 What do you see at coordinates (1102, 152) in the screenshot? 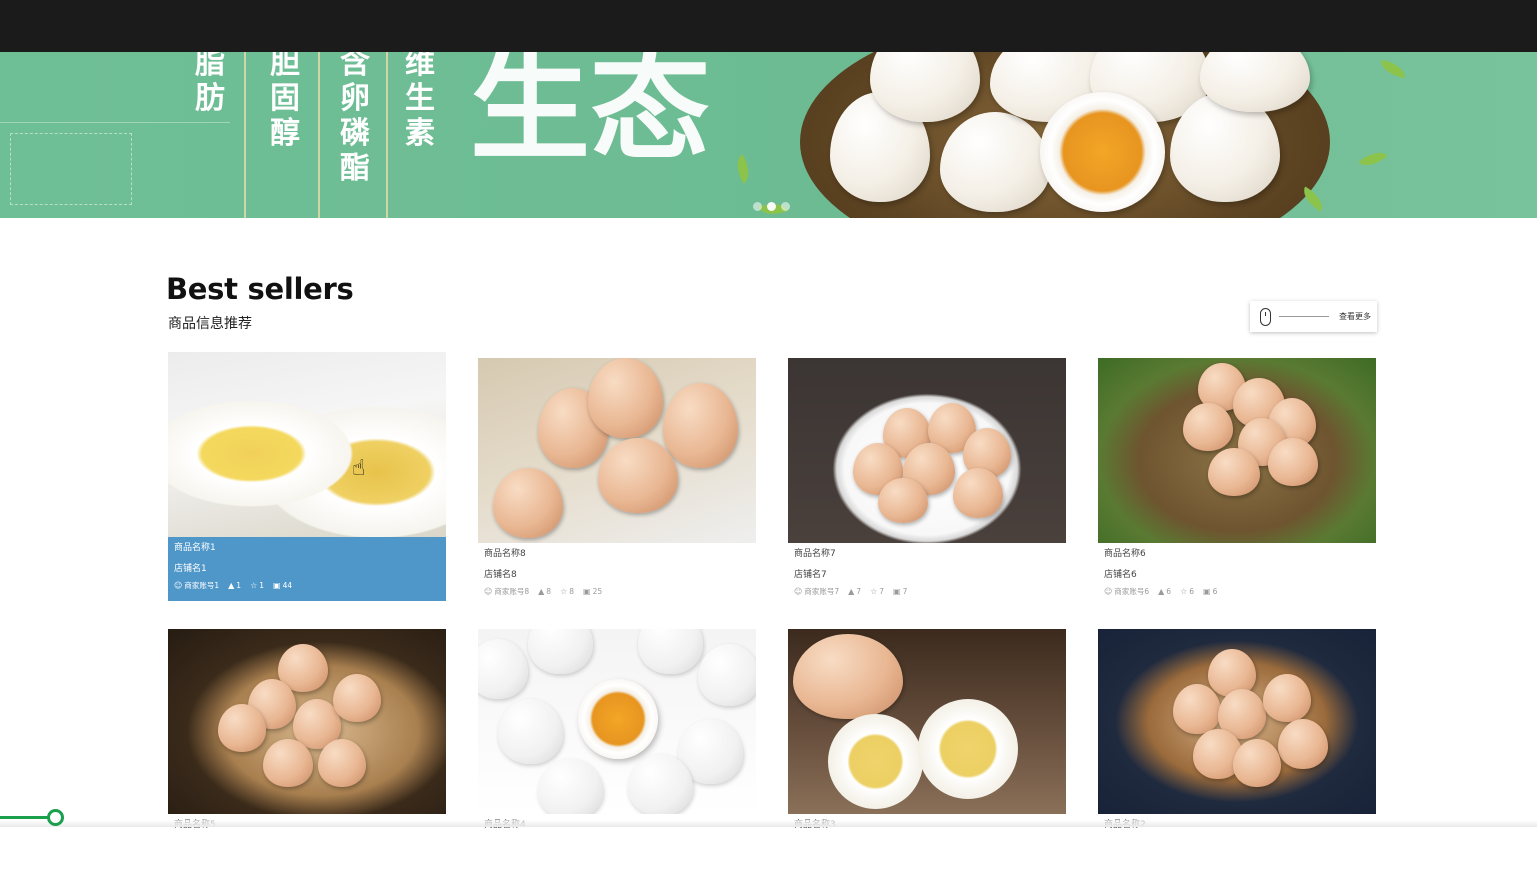
I see `banner-cracked-egg` at bounding box center [1102, 152].